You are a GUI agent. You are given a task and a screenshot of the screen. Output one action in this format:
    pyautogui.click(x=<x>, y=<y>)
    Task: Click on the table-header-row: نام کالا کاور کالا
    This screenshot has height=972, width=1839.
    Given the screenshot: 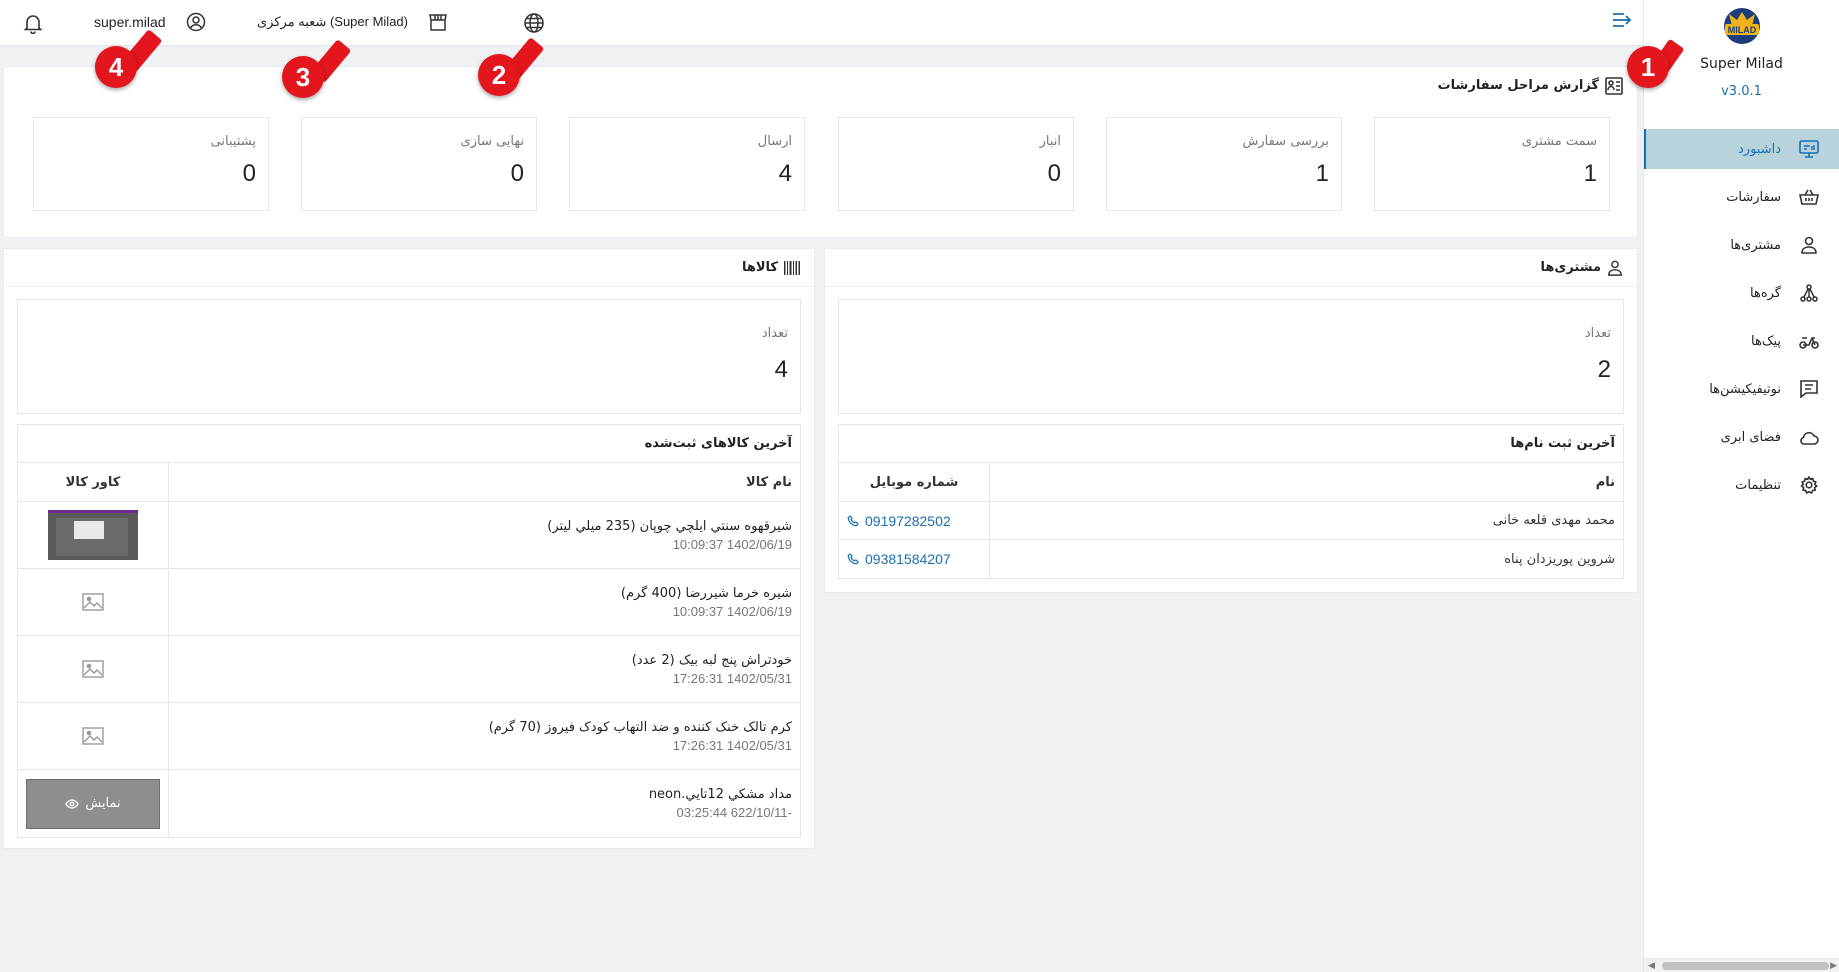 What is the action you would take?
    pyautogui.click(x=409, y=482)
    